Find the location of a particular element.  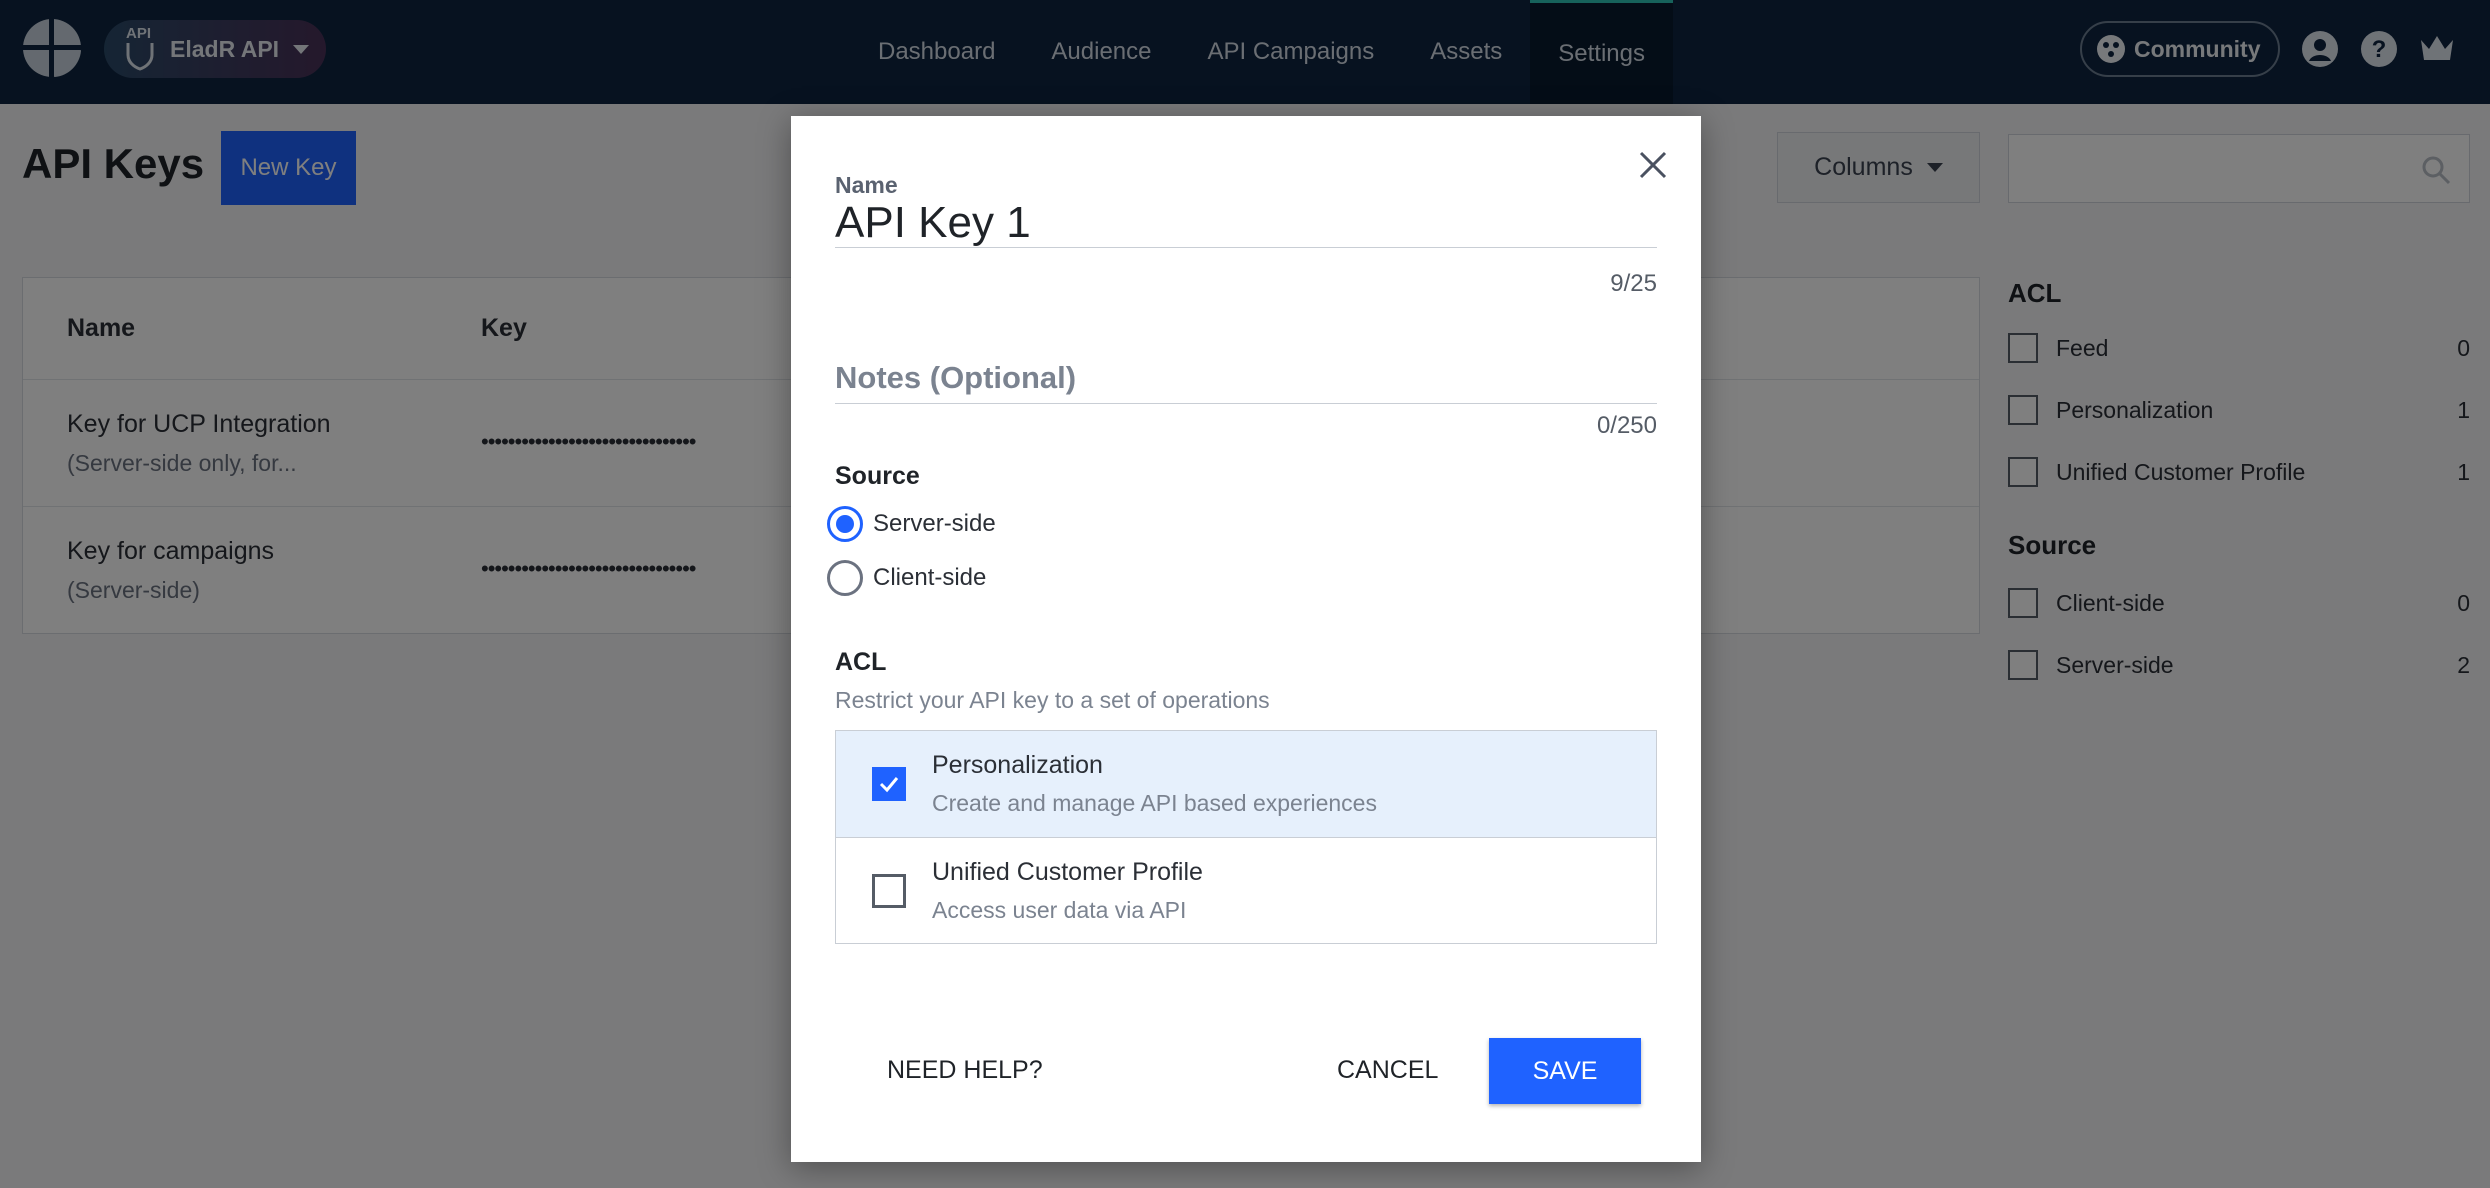

acl-option-description: Create and manage API based experiences is located at coordinates (1154, 803).